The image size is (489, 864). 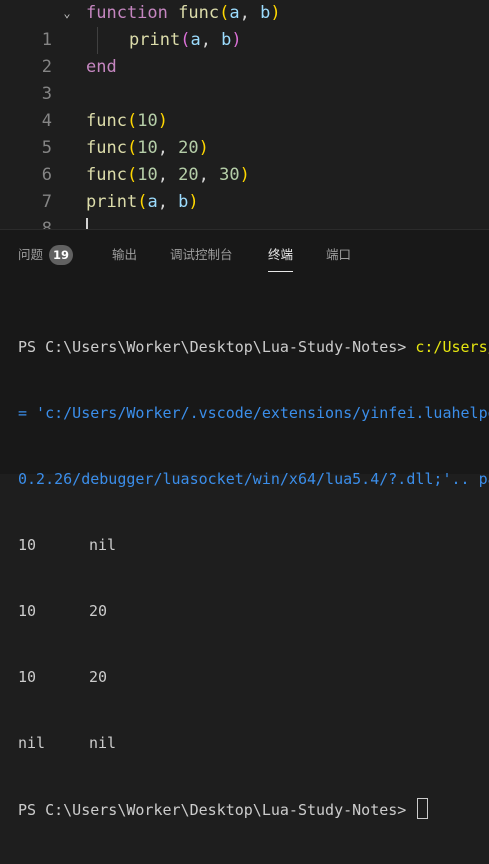 What do you see at coordinates (244, 209) in the screenshot?
I see `code-line-8: 8 print(a, b)` at bounding box center [244, 209].